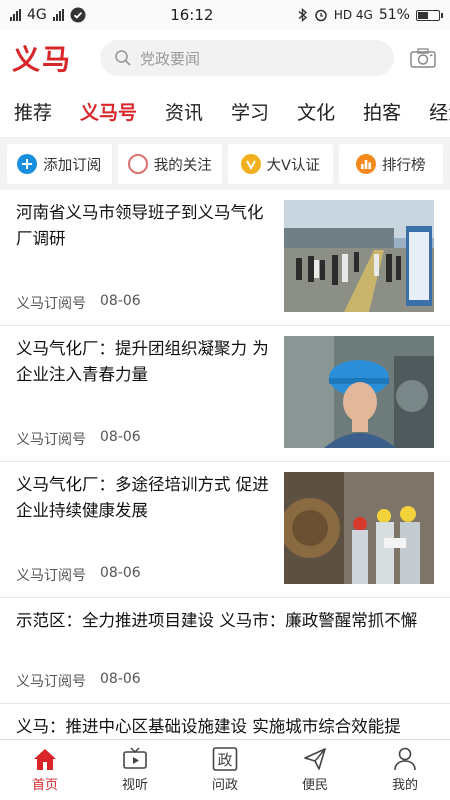  What do you see at coordinates (45, 759) in the screenshot?
I see `home-icon` at bounding box center [45, 759].